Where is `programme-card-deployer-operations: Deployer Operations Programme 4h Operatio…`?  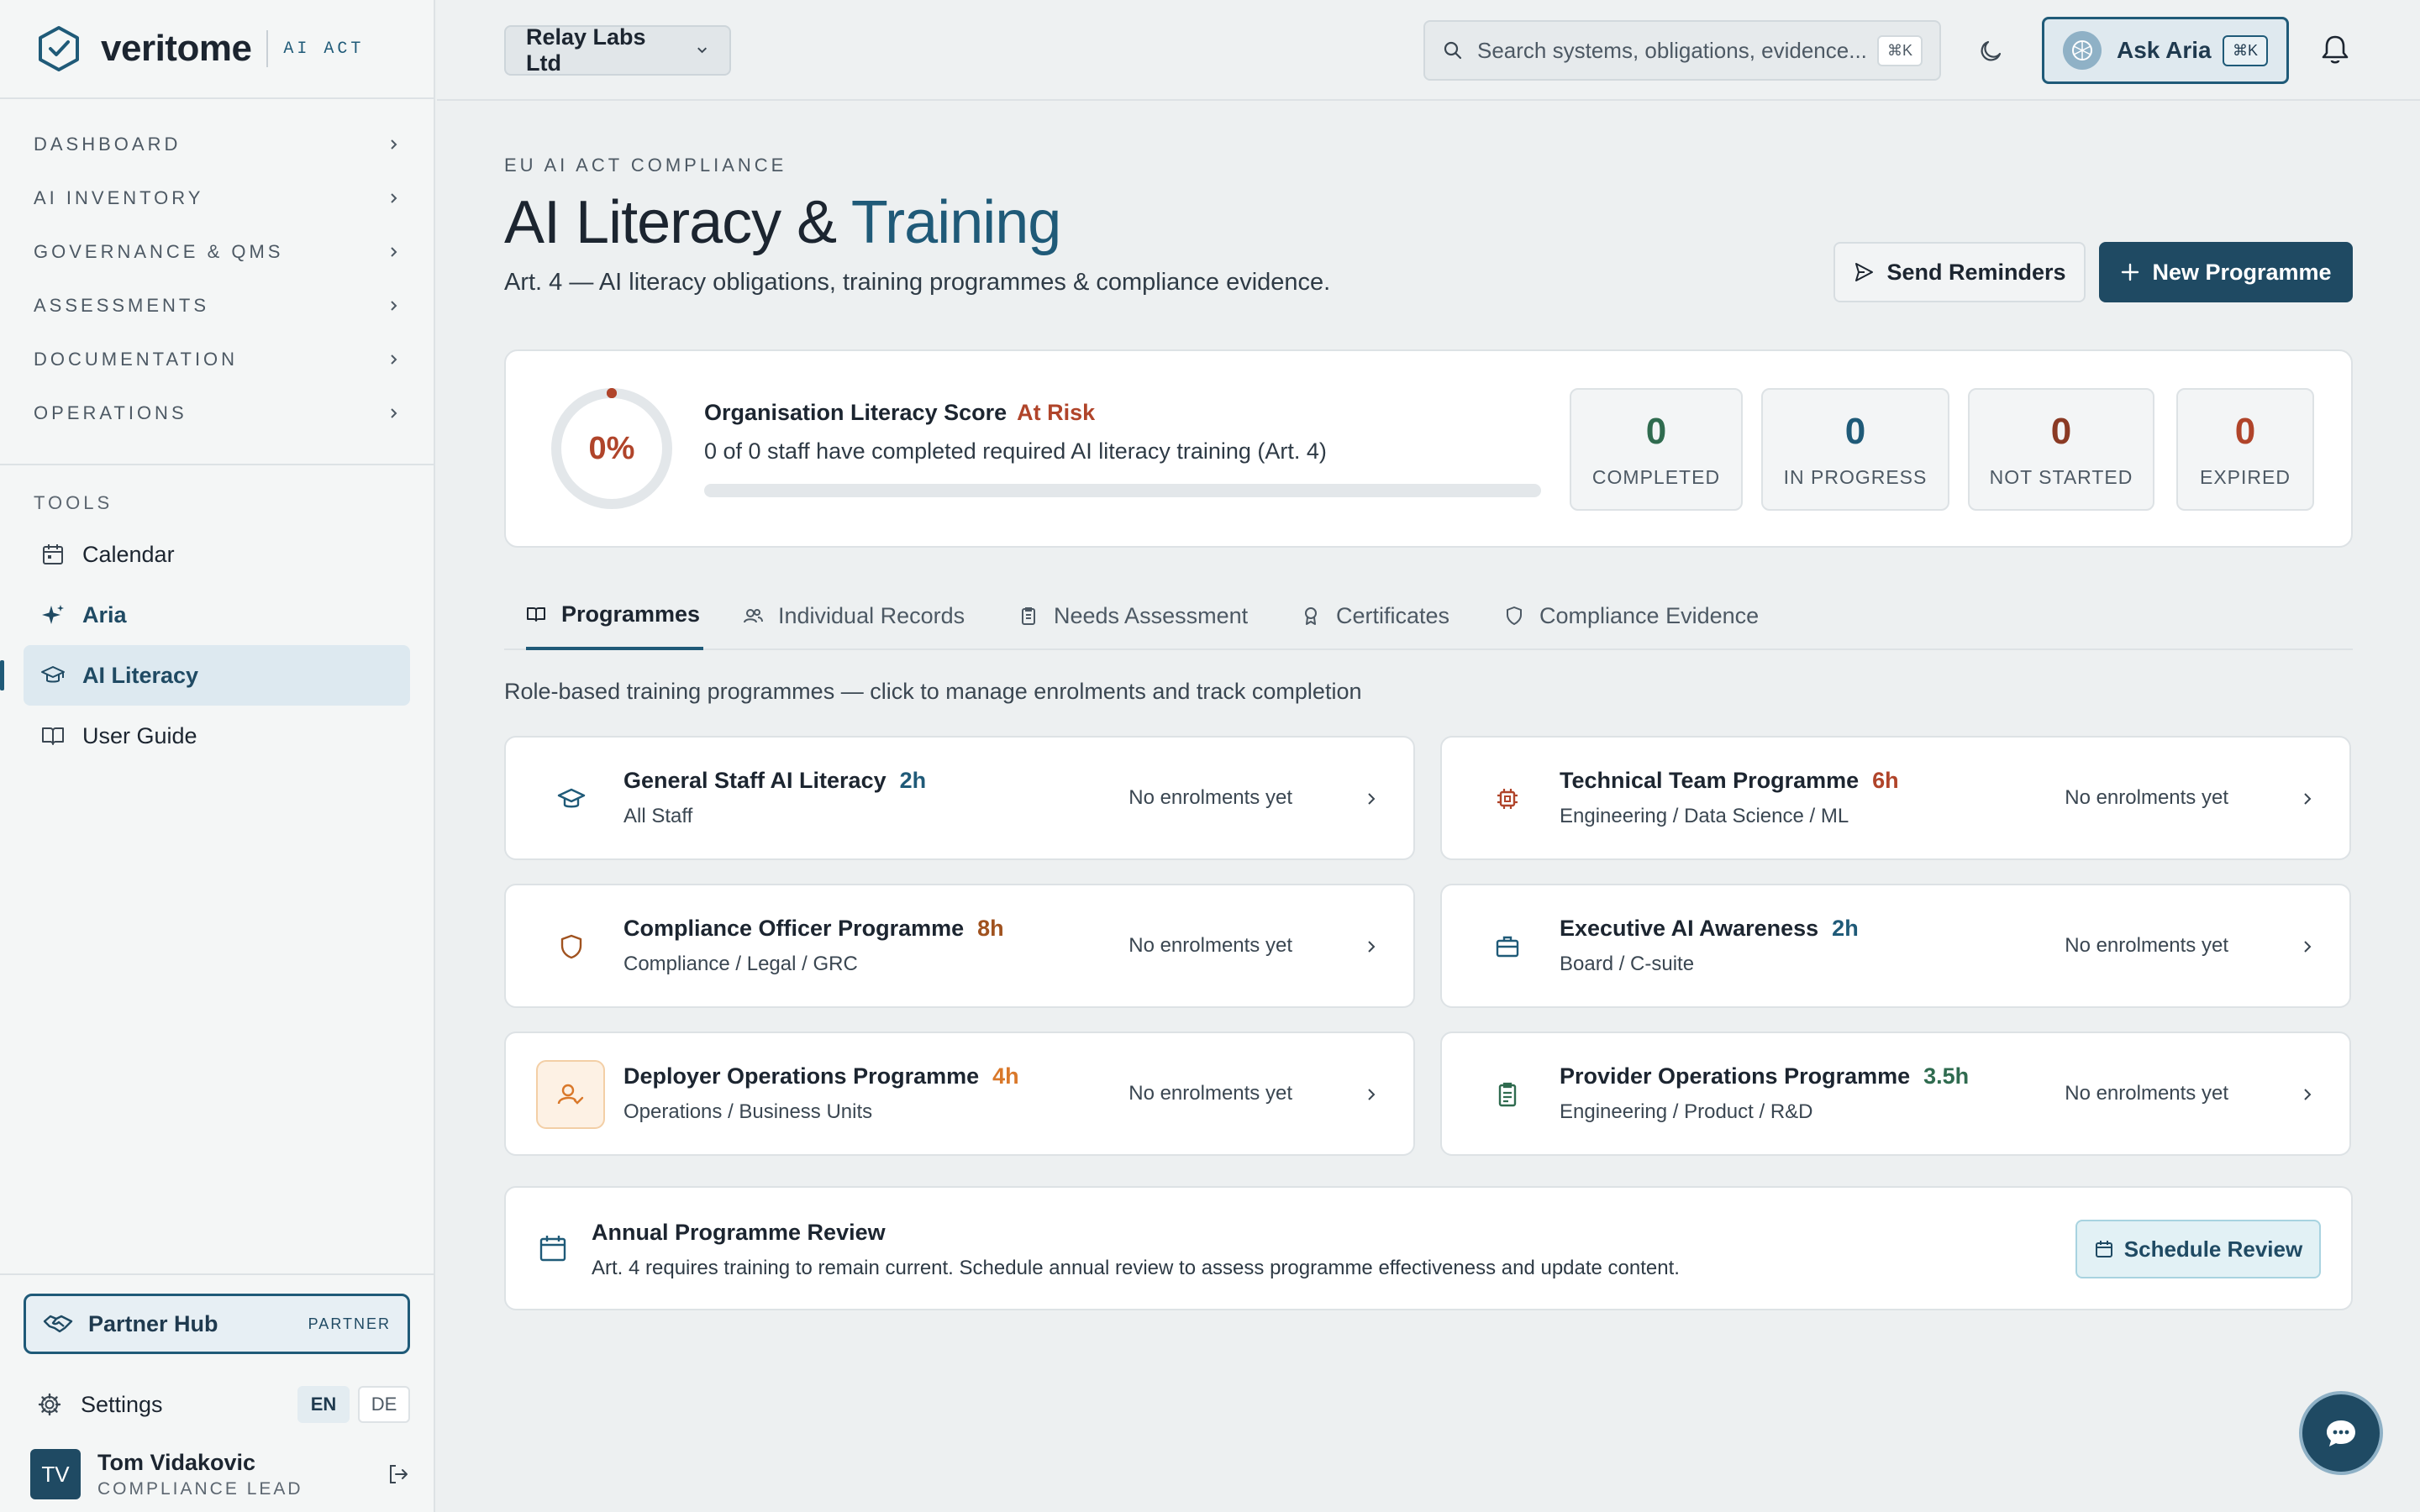
programme-card-deployer-operations: Deployer Operations Programme 4h Operatio… is located at coordinates (960, 1094).